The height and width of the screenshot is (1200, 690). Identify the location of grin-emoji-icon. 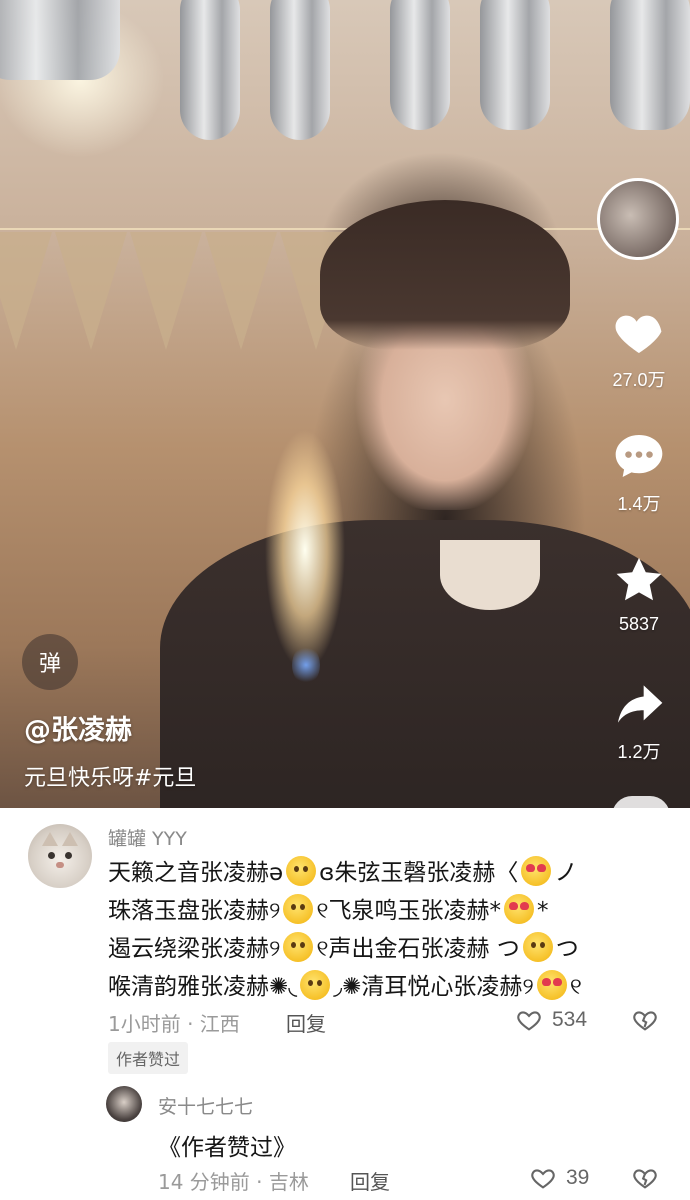
(315, 985).